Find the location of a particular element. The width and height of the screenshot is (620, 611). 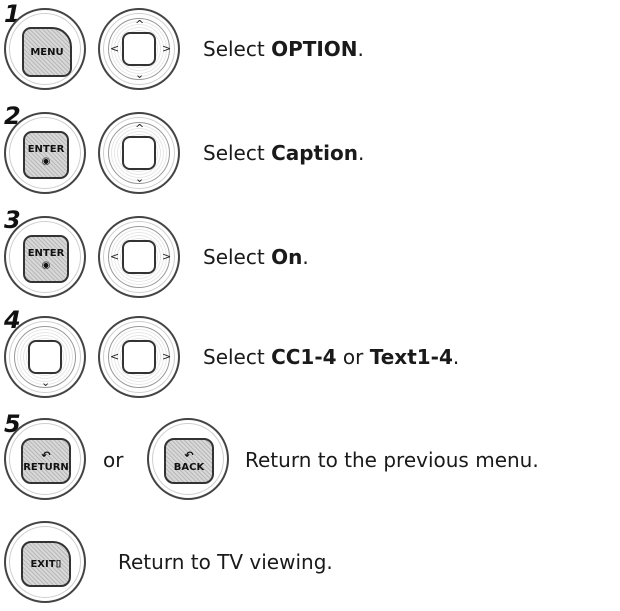

step-4-bold-cc: CC1-4 is located at coordinates (304, 357).